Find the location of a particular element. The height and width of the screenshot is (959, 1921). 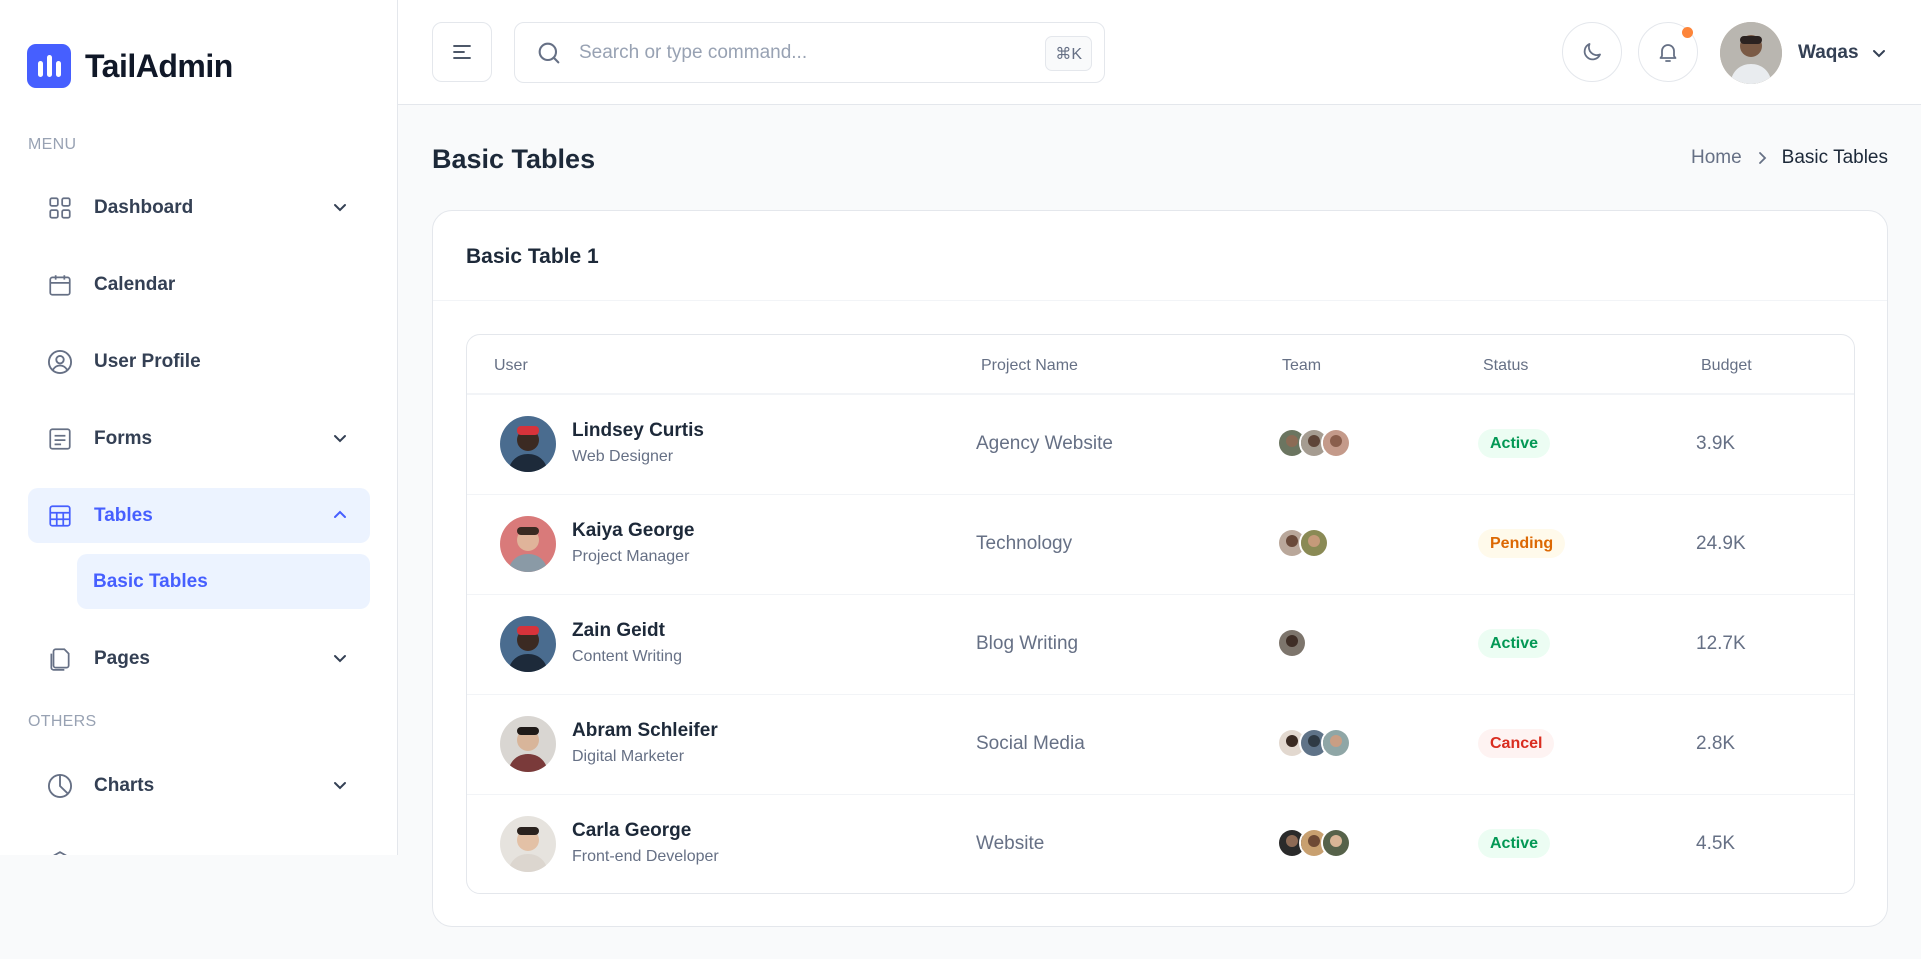

moon-icon is located at coordinates (1592, 52).